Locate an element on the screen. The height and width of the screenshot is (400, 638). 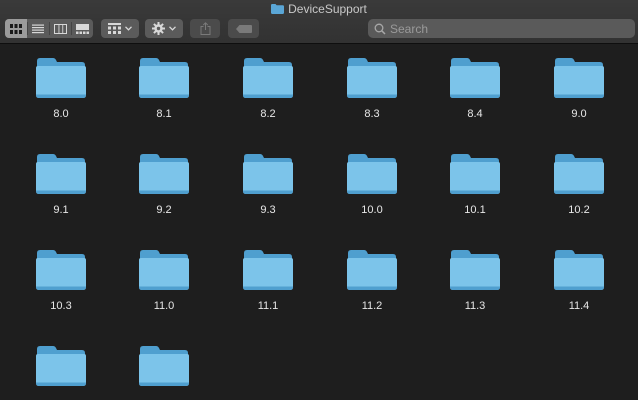
folder-item: 11.4 is located at coordinates (579, 277).